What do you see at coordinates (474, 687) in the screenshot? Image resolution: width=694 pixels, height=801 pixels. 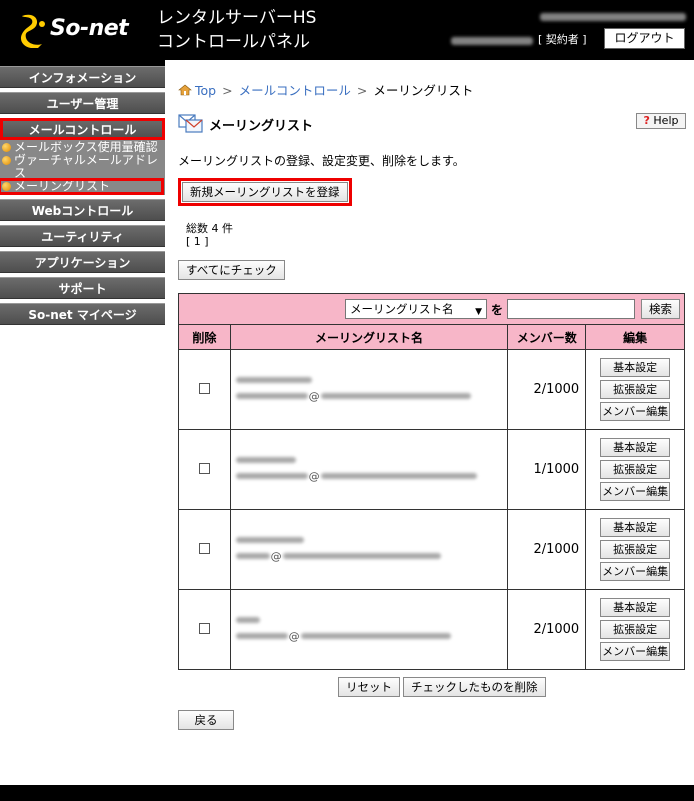 I see `delete-checked-button: チェックしたものを削除` at bounding box center [474, 687].